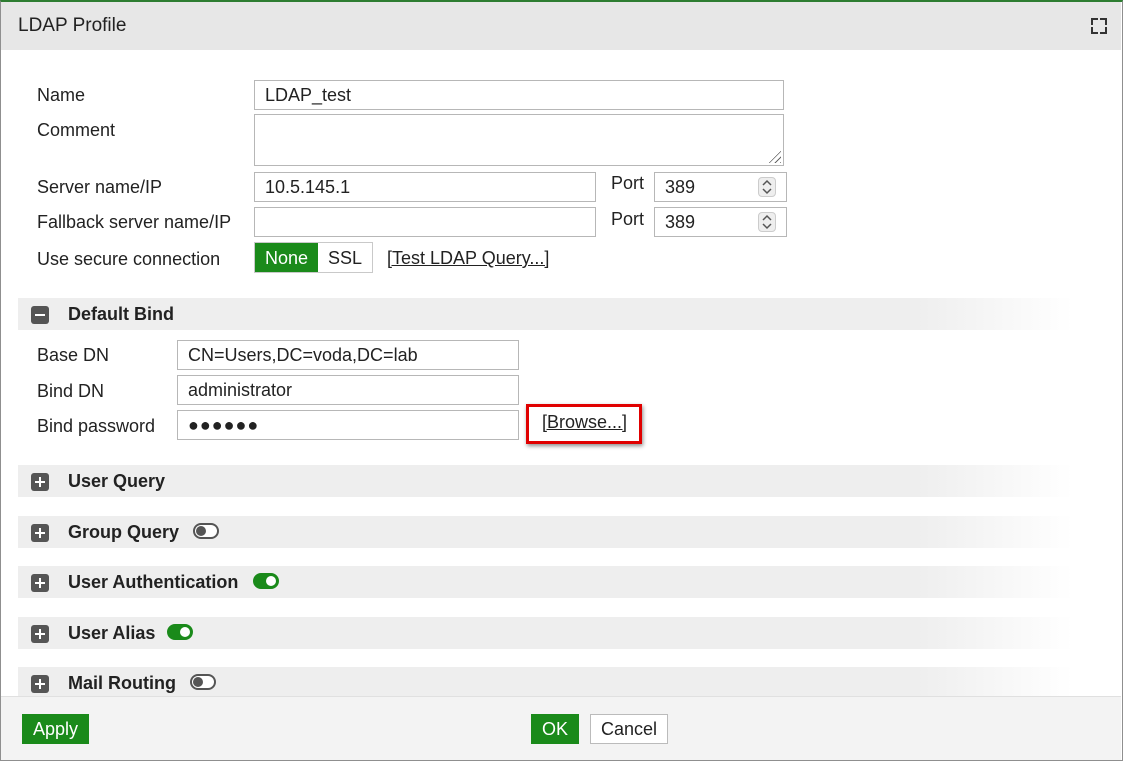 Image resolution: width=1123 pixels, height=761 pixels. What do you see at coordinates (628, 183) in the screenshot?
I see `port-label: Port` at bounding box center [628, 183].